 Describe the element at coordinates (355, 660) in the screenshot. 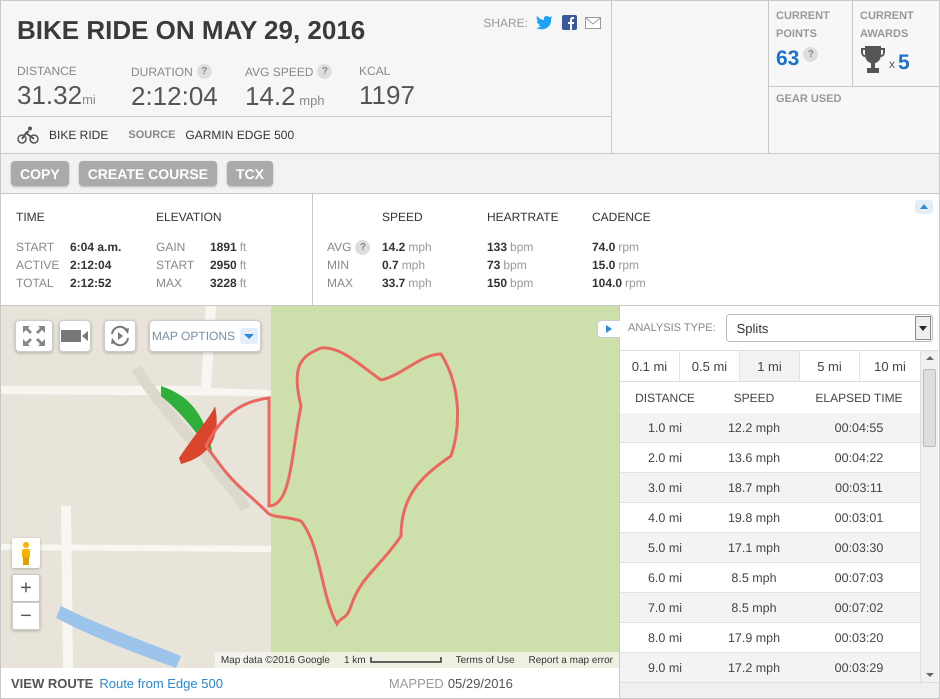

I see `scale-label: 1 km` at that location.